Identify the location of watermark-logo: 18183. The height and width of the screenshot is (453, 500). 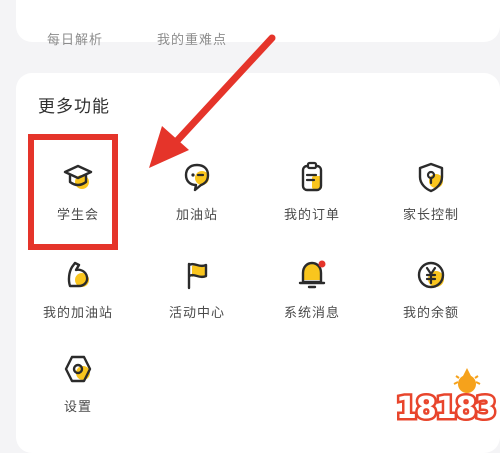
(446, 398).